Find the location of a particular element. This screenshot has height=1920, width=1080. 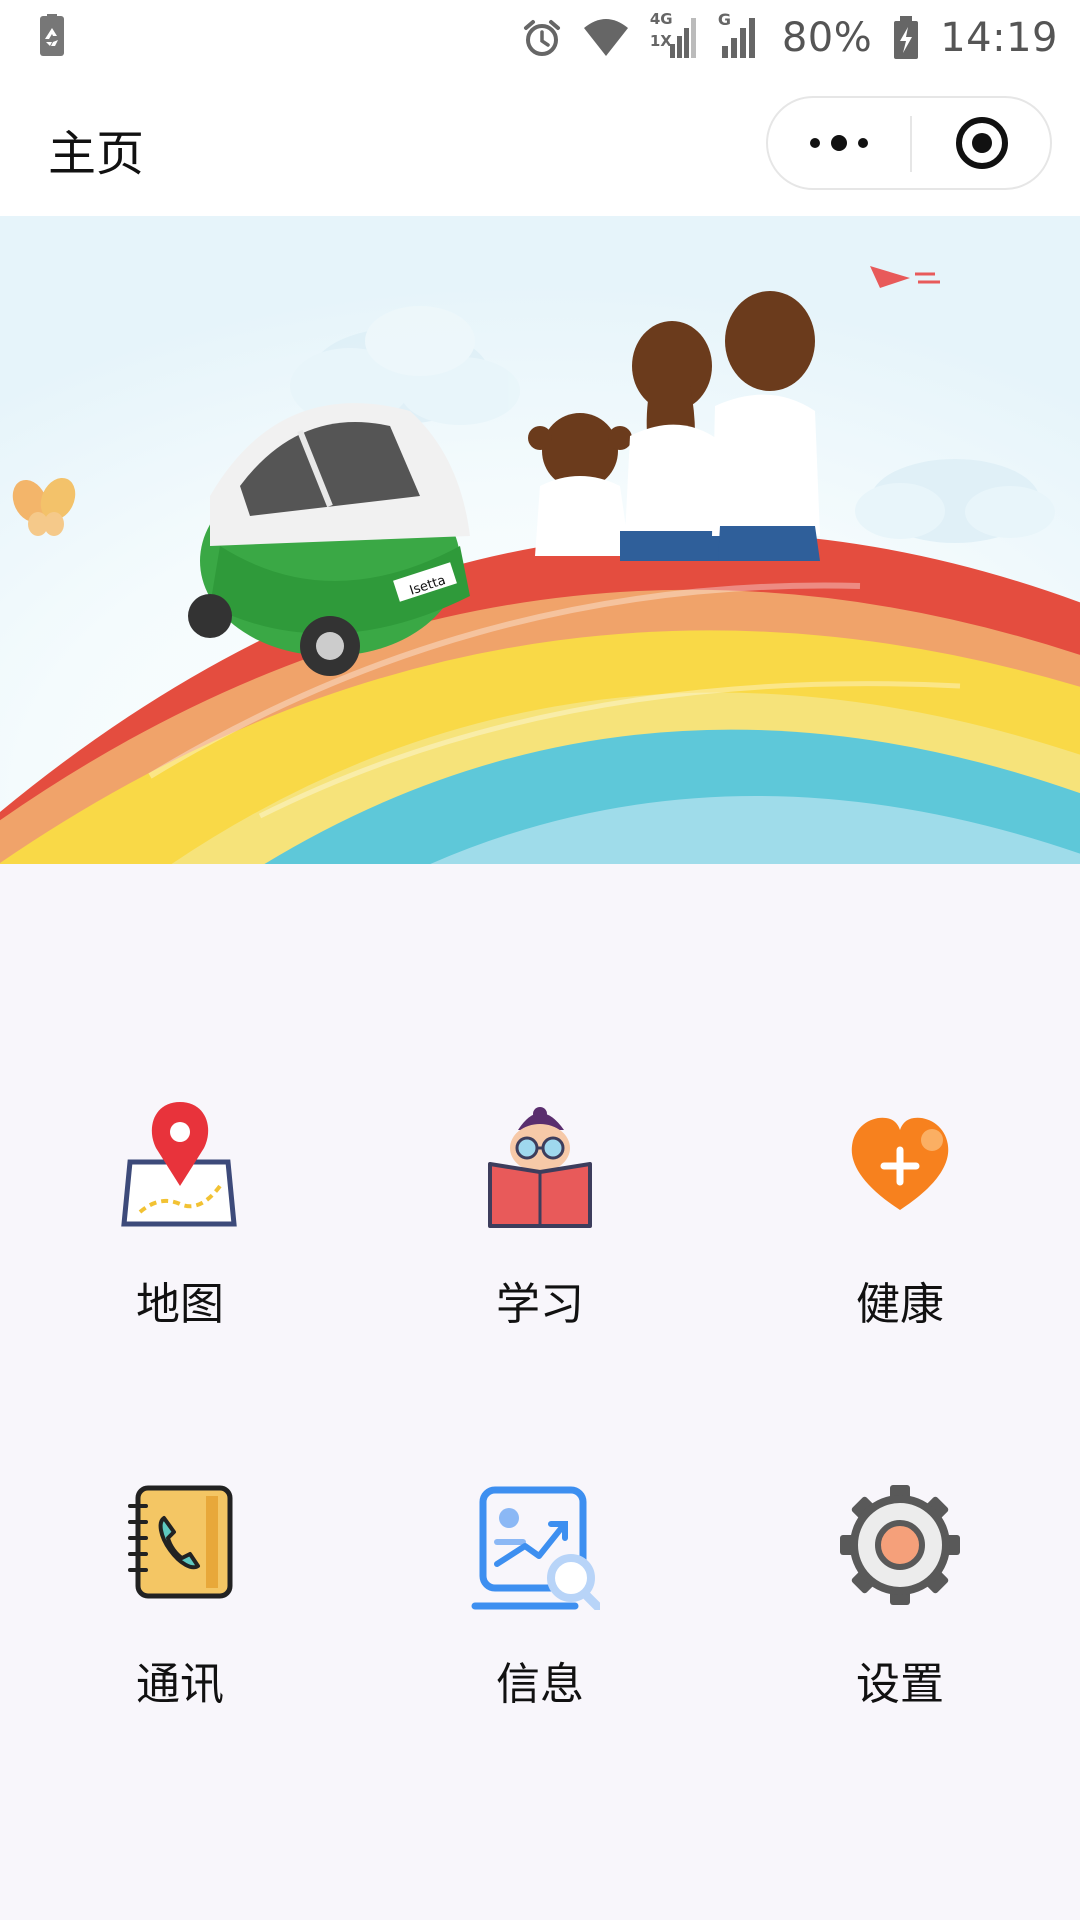

grid-label-info: 信息 is located at coordinates (540, 1684).